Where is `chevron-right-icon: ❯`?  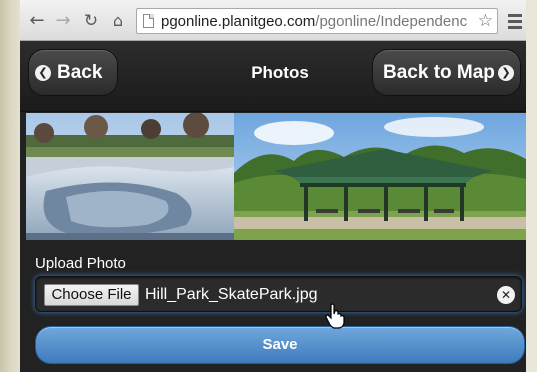
chevron-right-icon: ❯ is located at coordinates (506, 73).